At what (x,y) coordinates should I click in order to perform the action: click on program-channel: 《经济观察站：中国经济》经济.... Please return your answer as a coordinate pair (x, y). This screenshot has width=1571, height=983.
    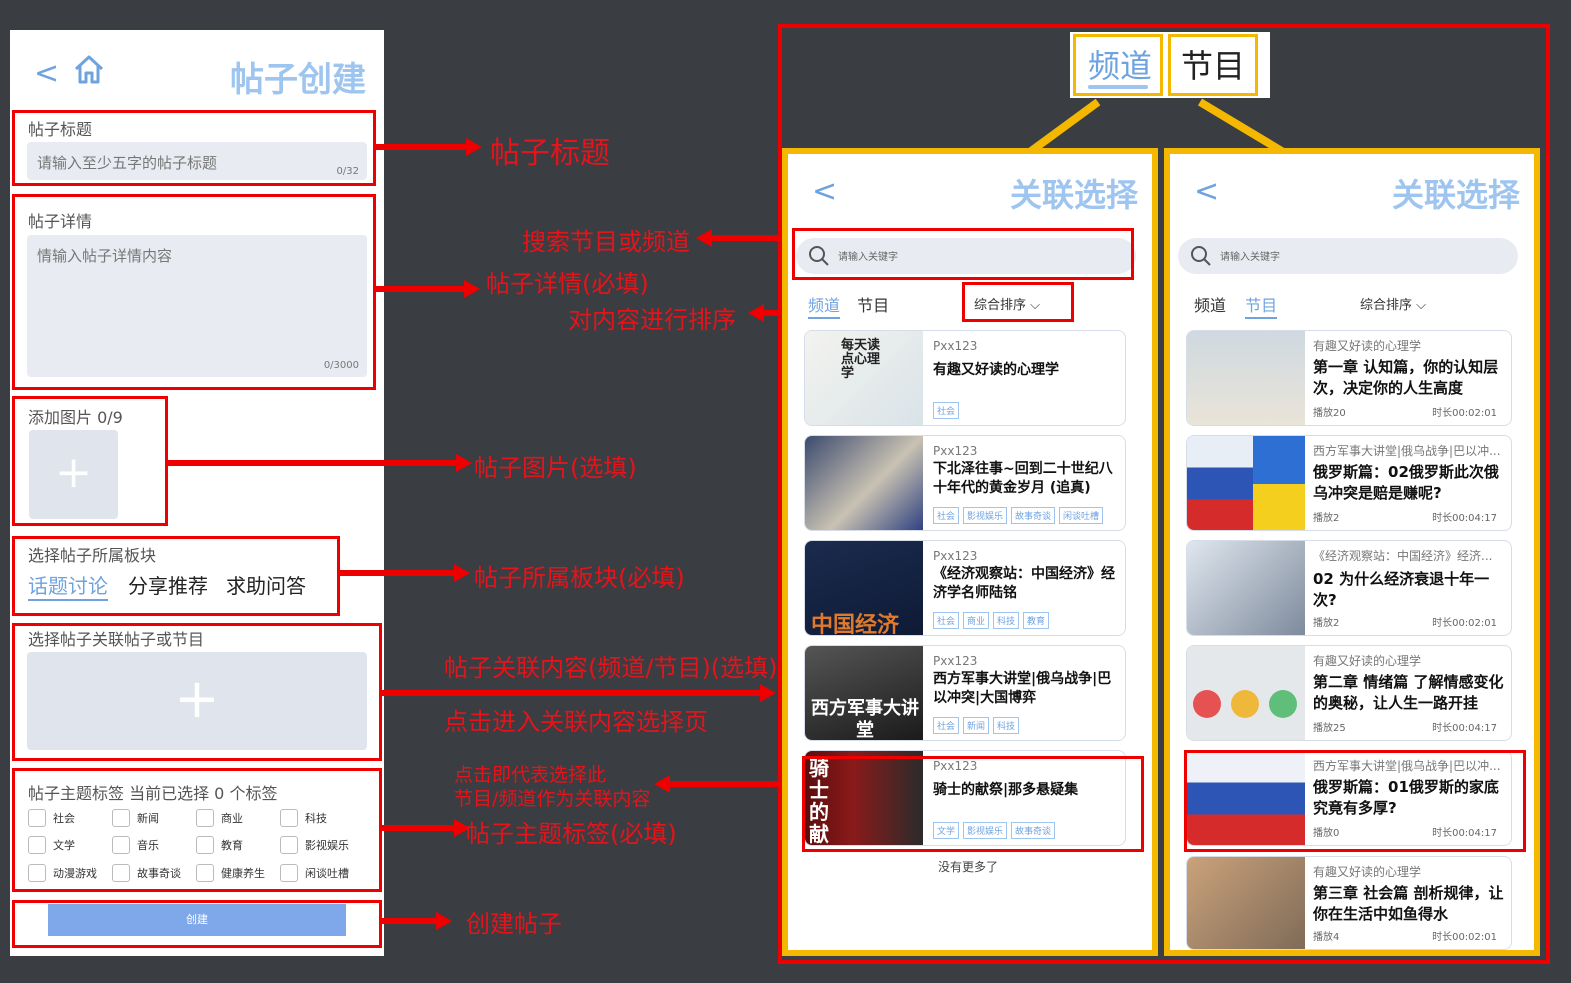
    Looking at the image, I should click on (1403, 556).